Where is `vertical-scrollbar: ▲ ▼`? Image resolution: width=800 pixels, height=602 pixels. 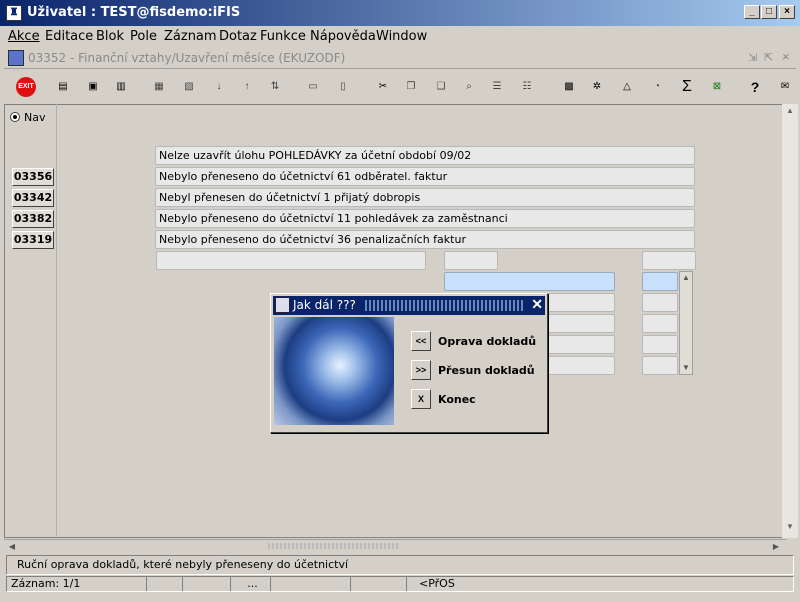
vertical-scrollbar: ▲ ▼ is located at coordinates (790, 321).